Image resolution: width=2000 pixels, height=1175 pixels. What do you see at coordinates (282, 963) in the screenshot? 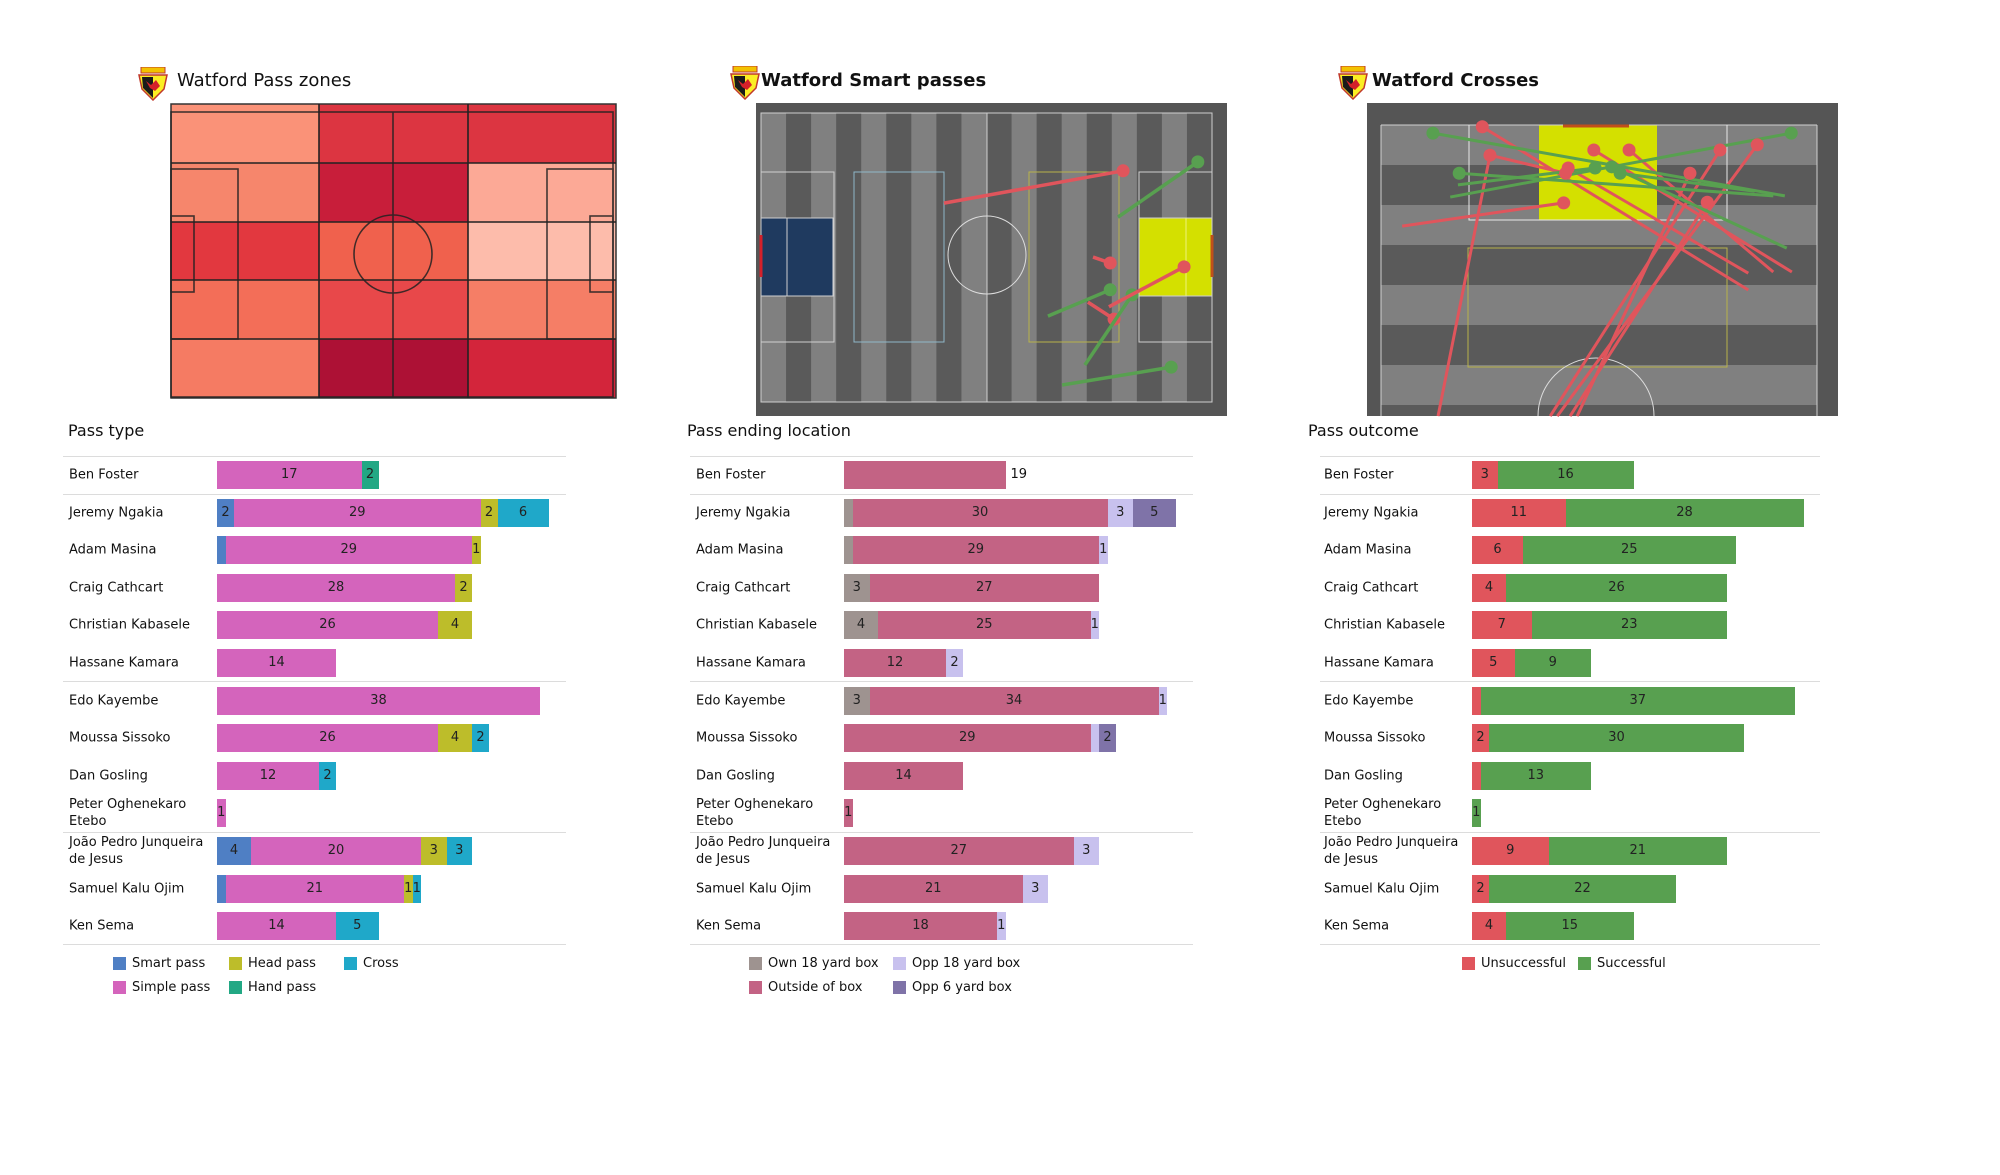
I see `legend-label: Head pass` at bounding box center [282, 963].